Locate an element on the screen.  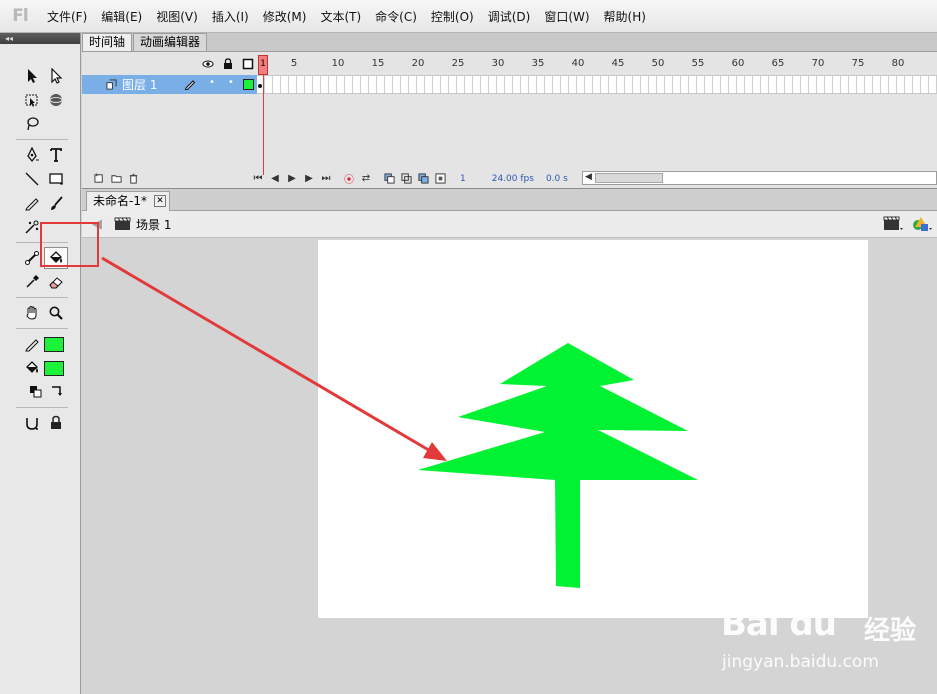
ruler-number: 60 is located at coordinates (738, 63).